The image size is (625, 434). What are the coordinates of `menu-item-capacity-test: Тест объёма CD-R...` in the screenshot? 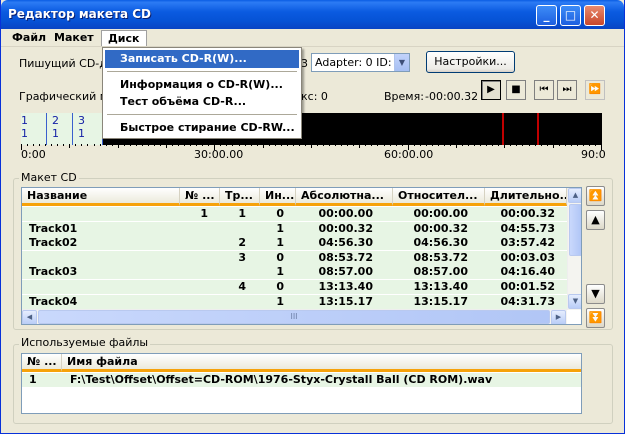 It's located at (202, 102).